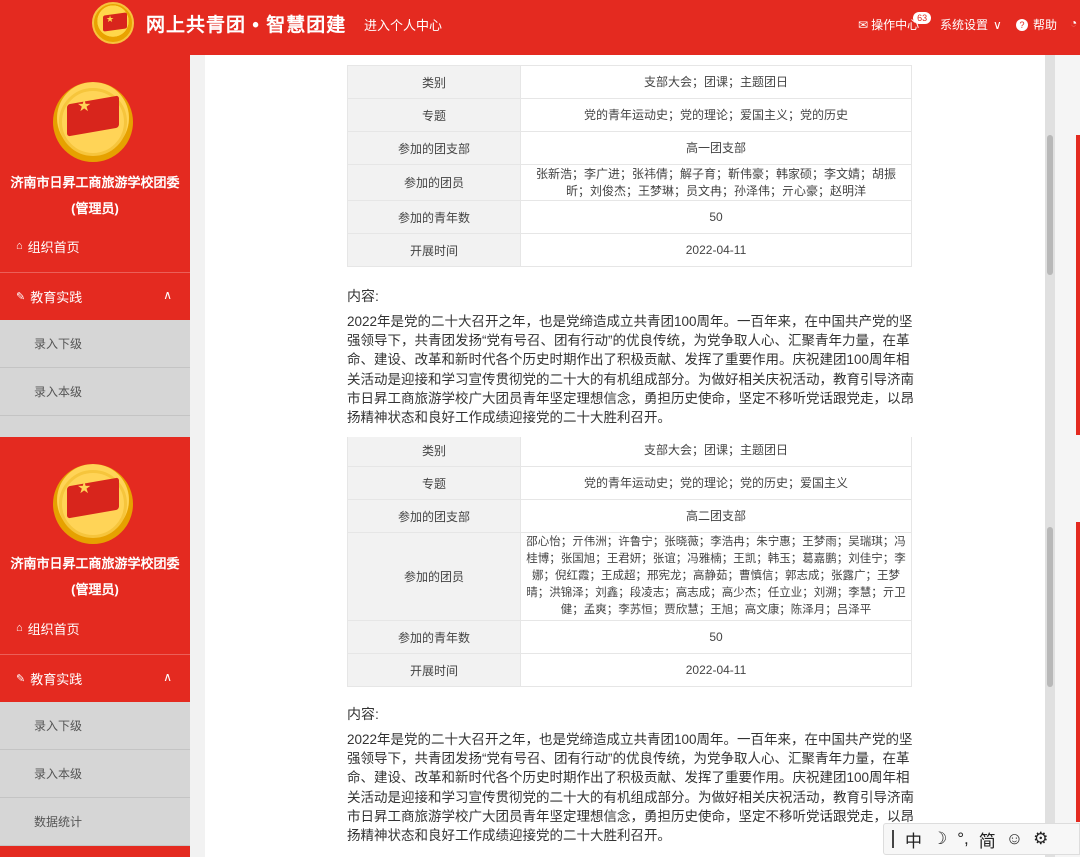 The height and width of the screenshot is (857, 1080). What do you see at coordinates (913, 839) in the screenshot?
I see `ime-language-toggle: 中` at bounding box center [913, 839].